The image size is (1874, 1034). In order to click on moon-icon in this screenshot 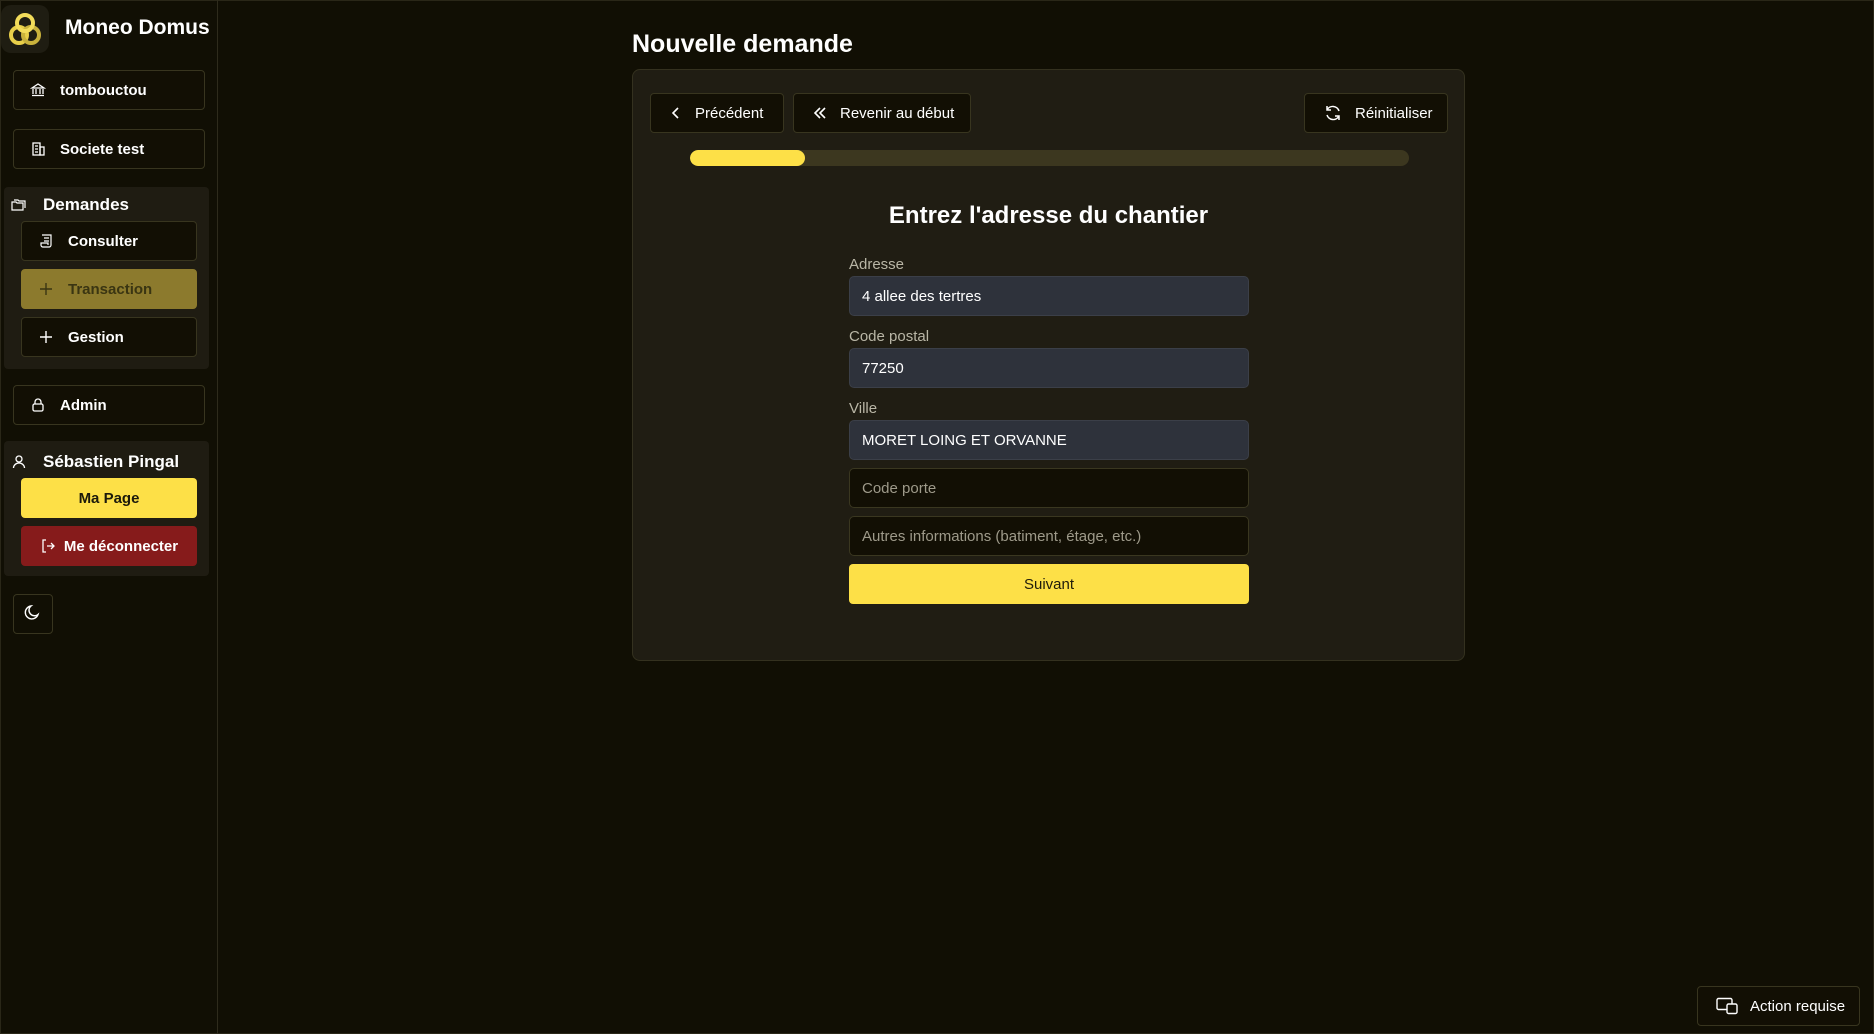, I will do `click(33, 614)`.